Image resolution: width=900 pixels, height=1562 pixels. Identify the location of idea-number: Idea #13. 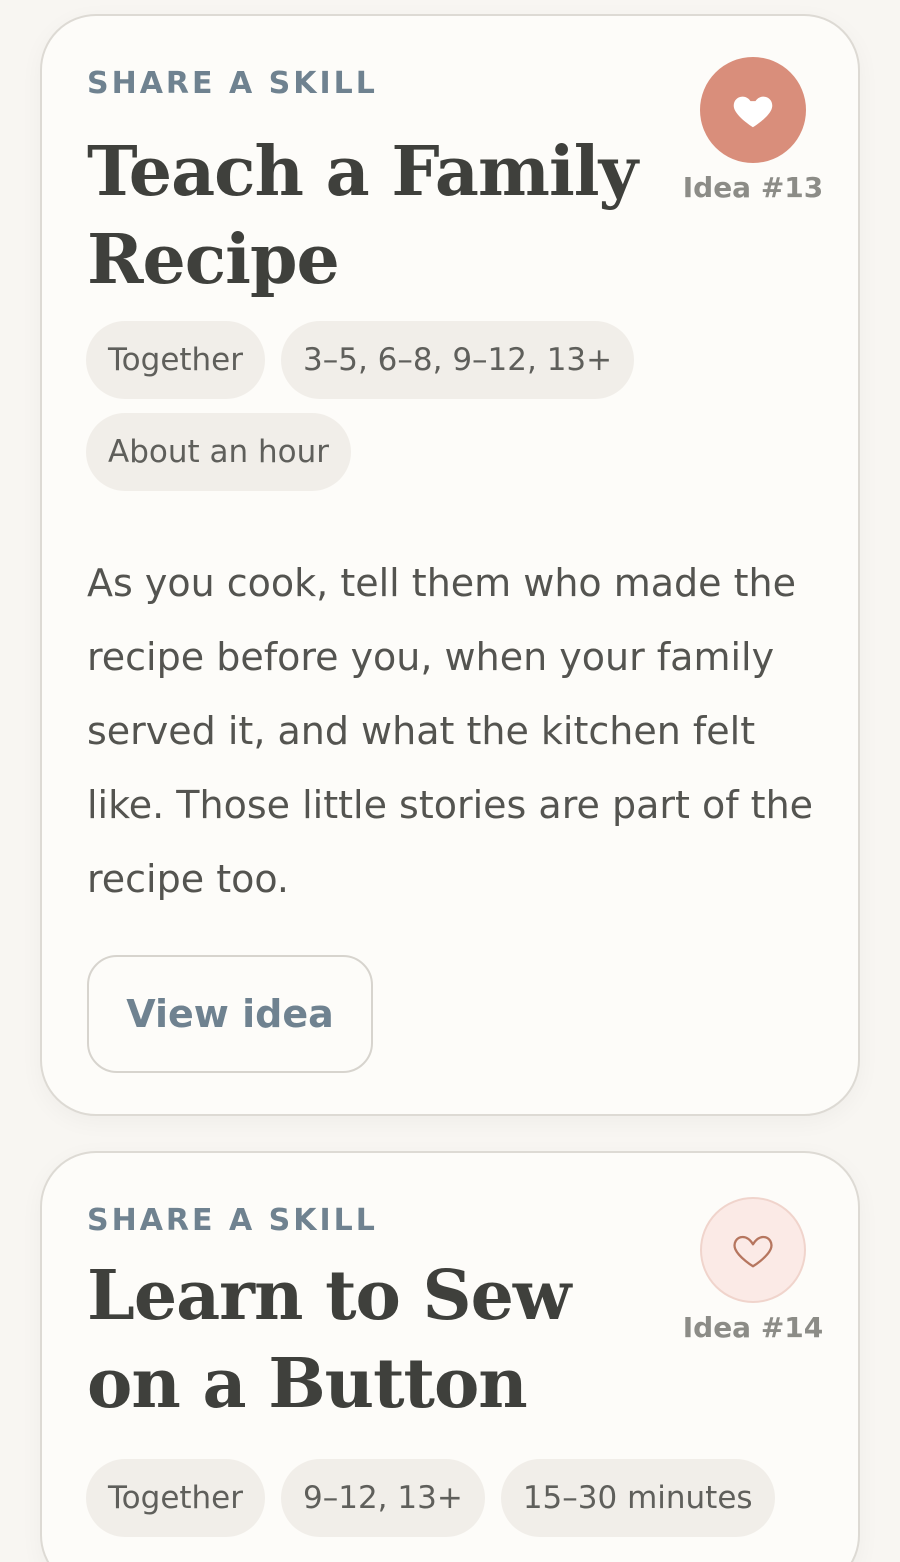
(753, 187).